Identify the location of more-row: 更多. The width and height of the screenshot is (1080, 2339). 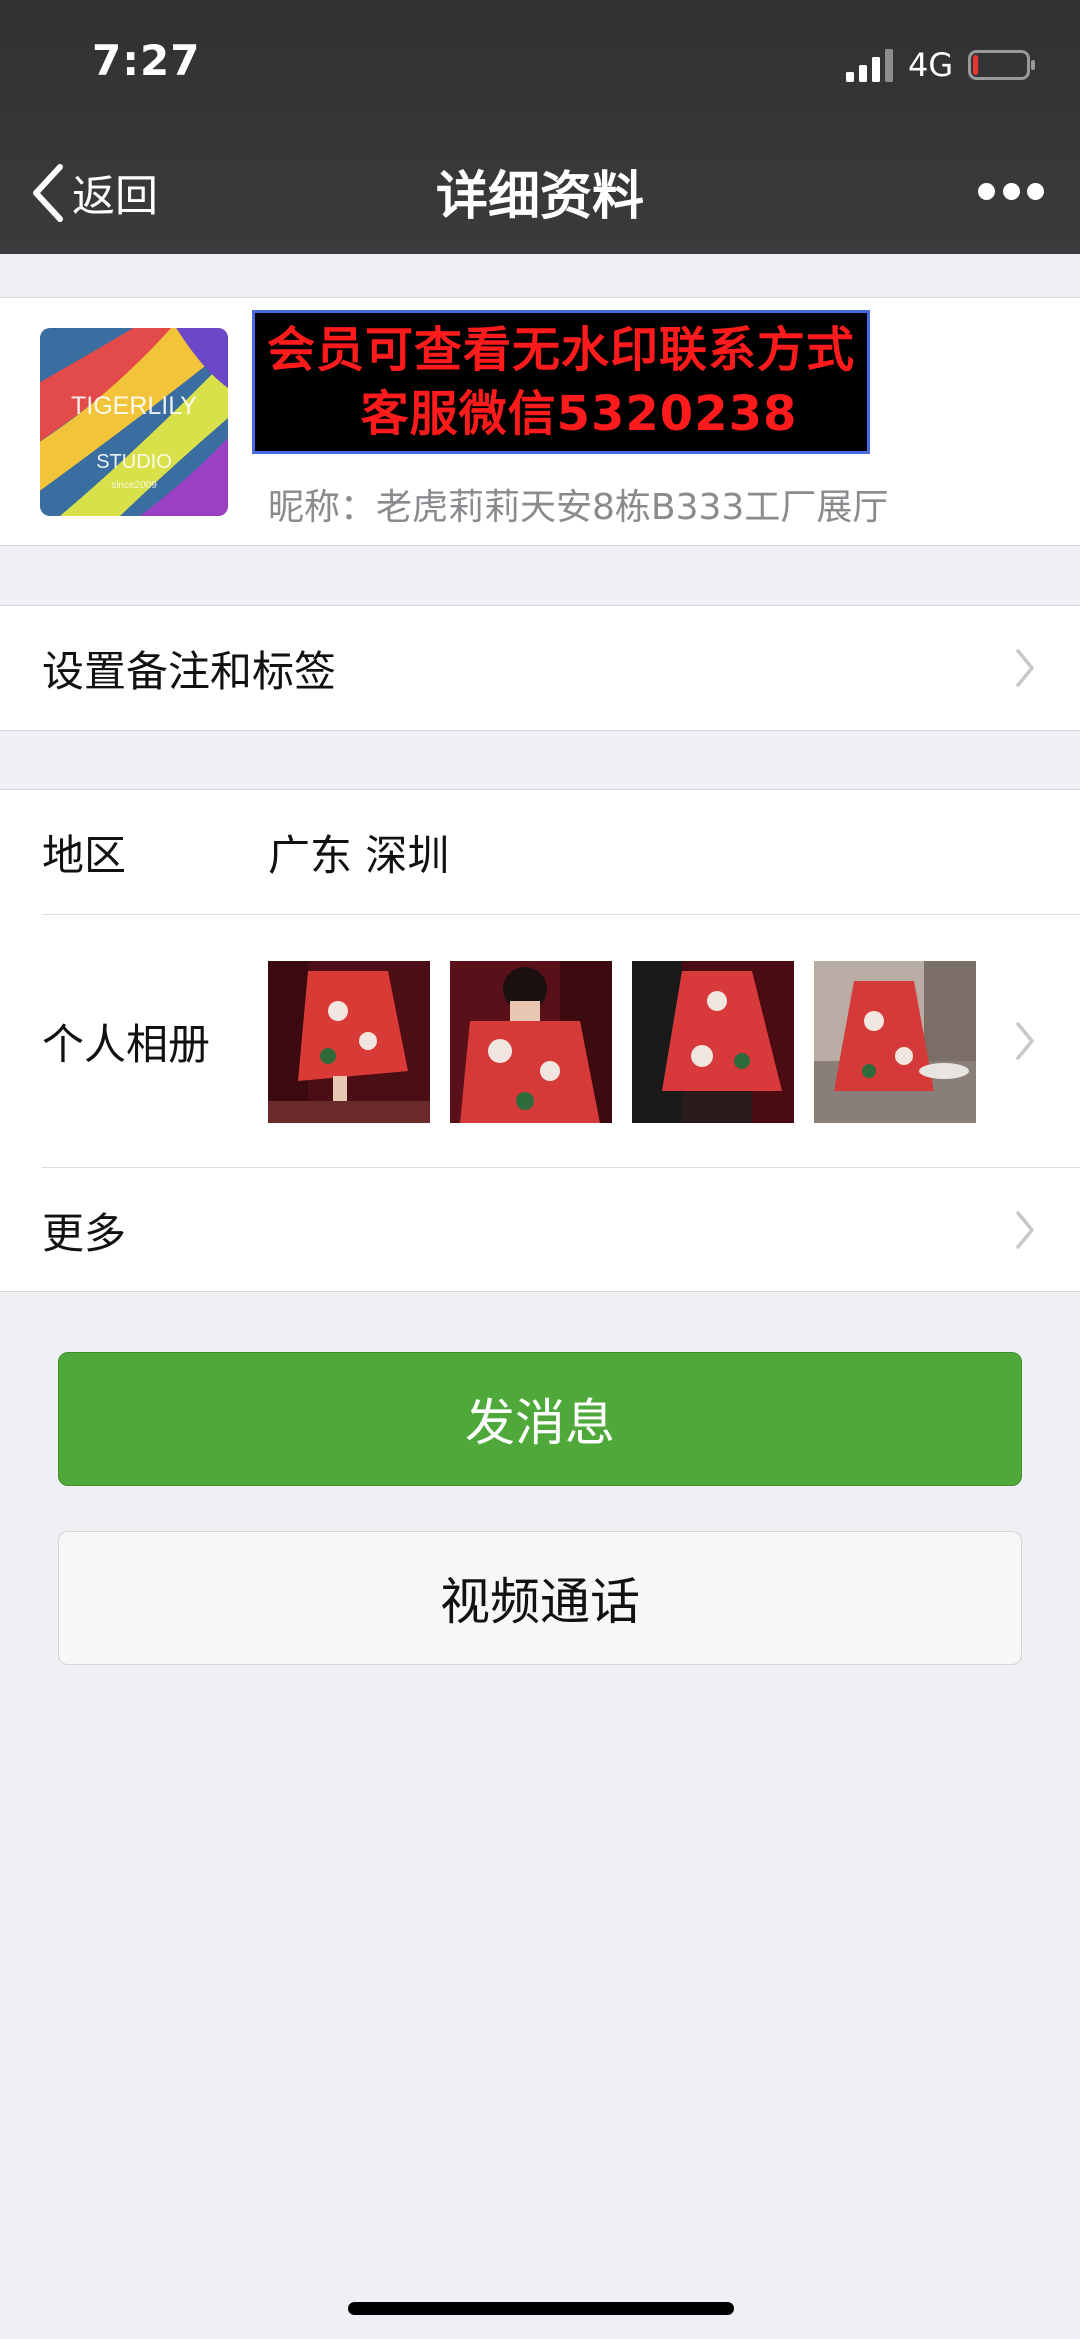
(540, 1230).